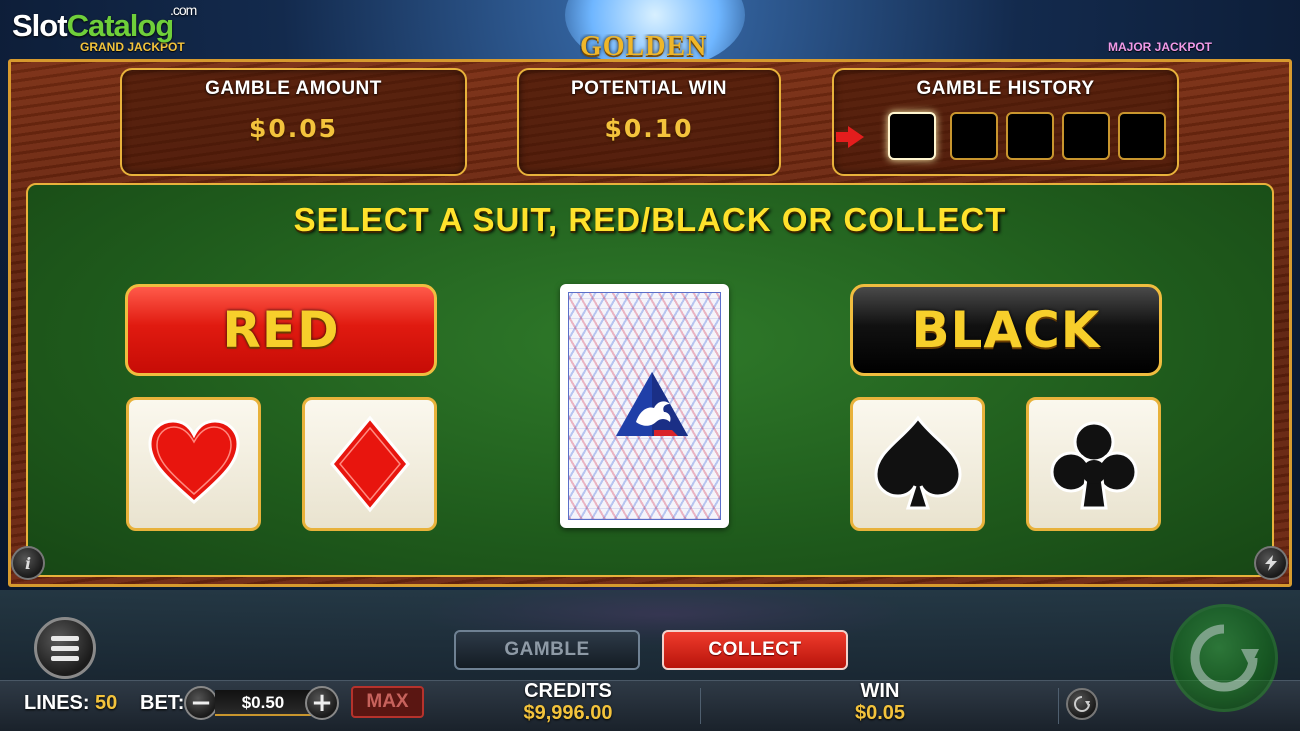  Describe the element at coordinates (293, 128) in the screenshot. I see `gamble-amount-value: $0.05` at that location.